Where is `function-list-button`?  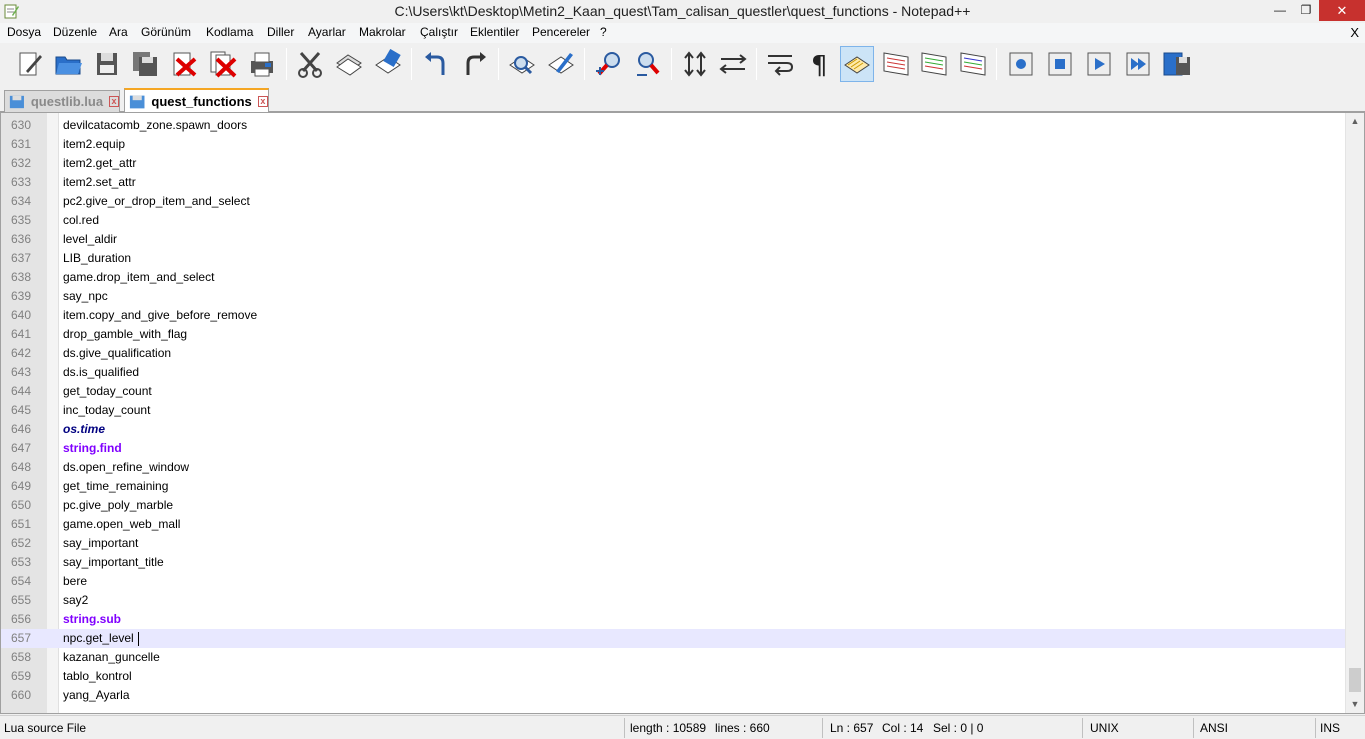
function-list-button is located at coordinates (934, 64).